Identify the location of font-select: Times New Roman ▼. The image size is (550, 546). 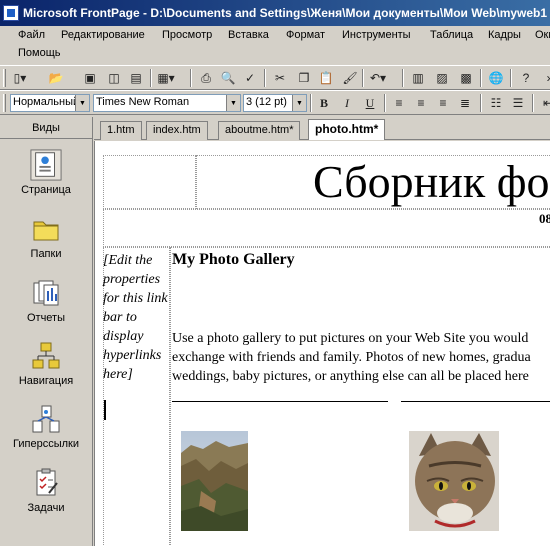
(167, 103).